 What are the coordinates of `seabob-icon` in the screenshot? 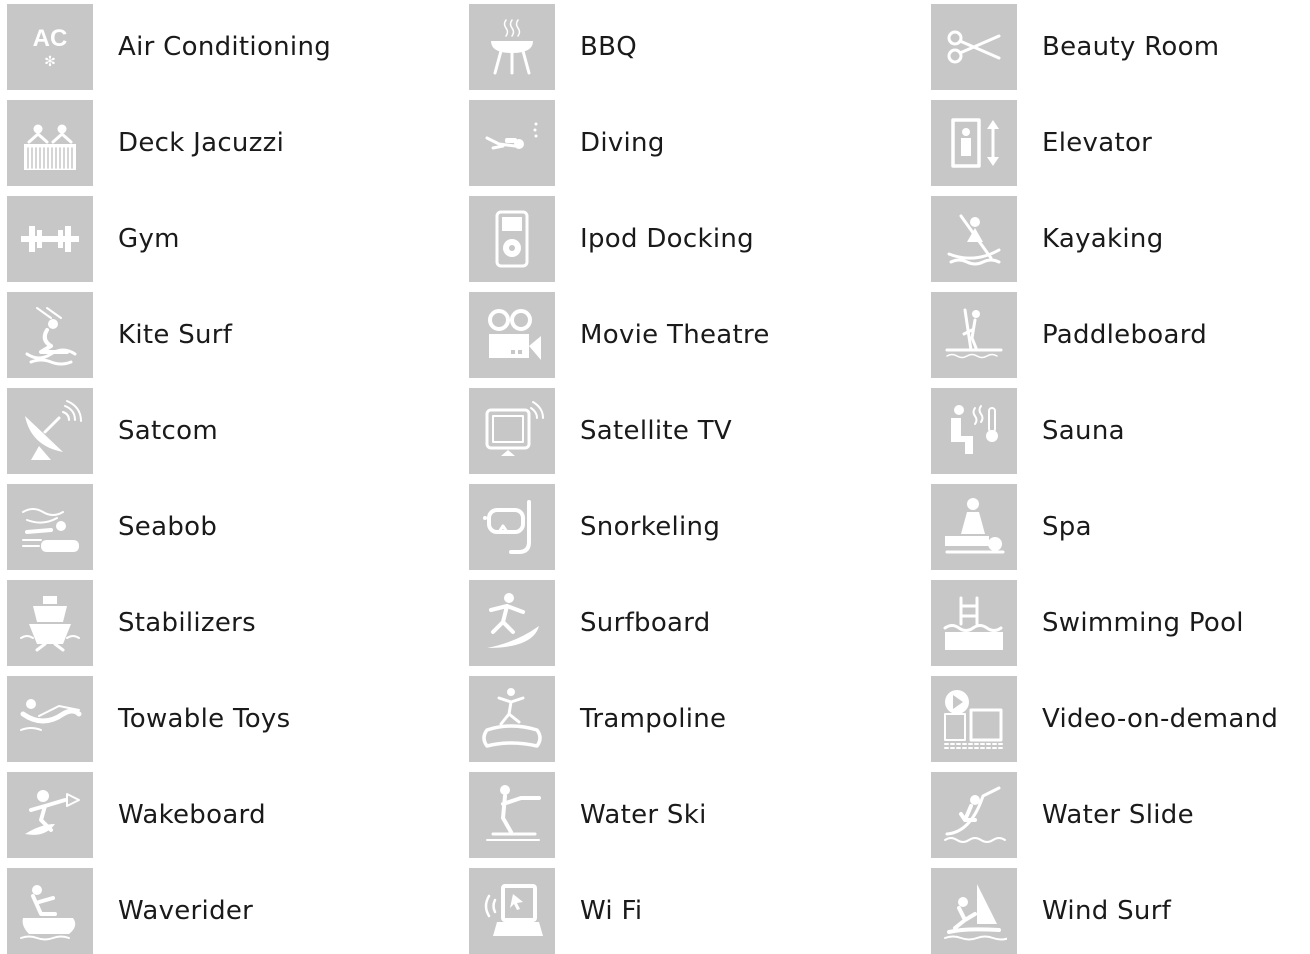 It's located at (50, 527).